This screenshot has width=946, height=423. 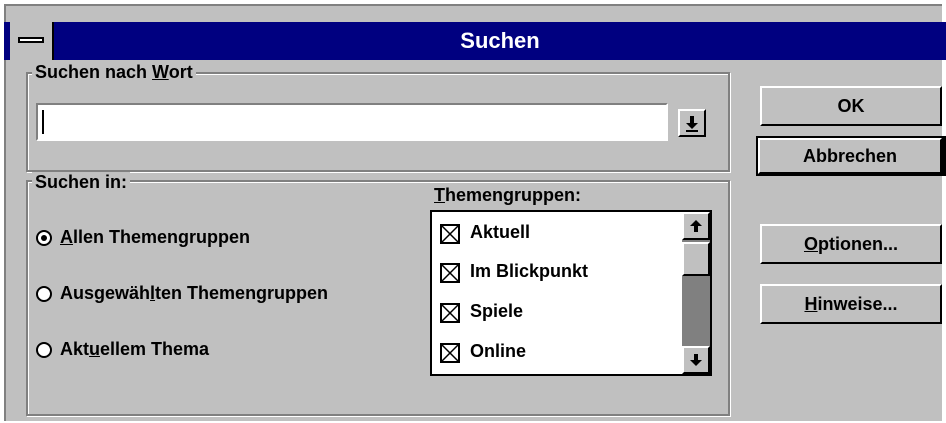 I want to click on cancel-button-label: Abbrechen, so click(x=850, y=156).